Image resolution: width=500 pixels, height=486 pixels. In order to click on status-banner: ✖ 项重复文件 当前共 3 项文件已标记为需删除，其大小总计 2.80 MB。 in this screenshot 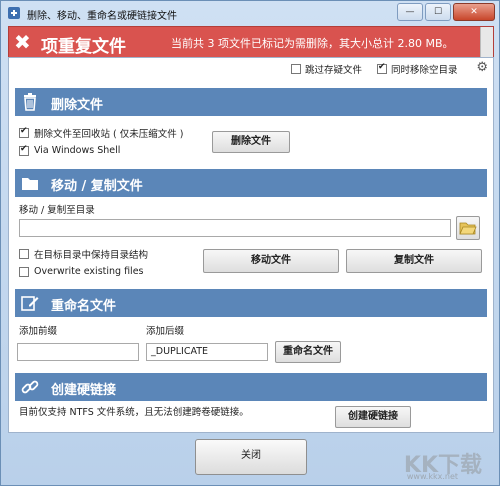, I will do `click(251, 42)`.